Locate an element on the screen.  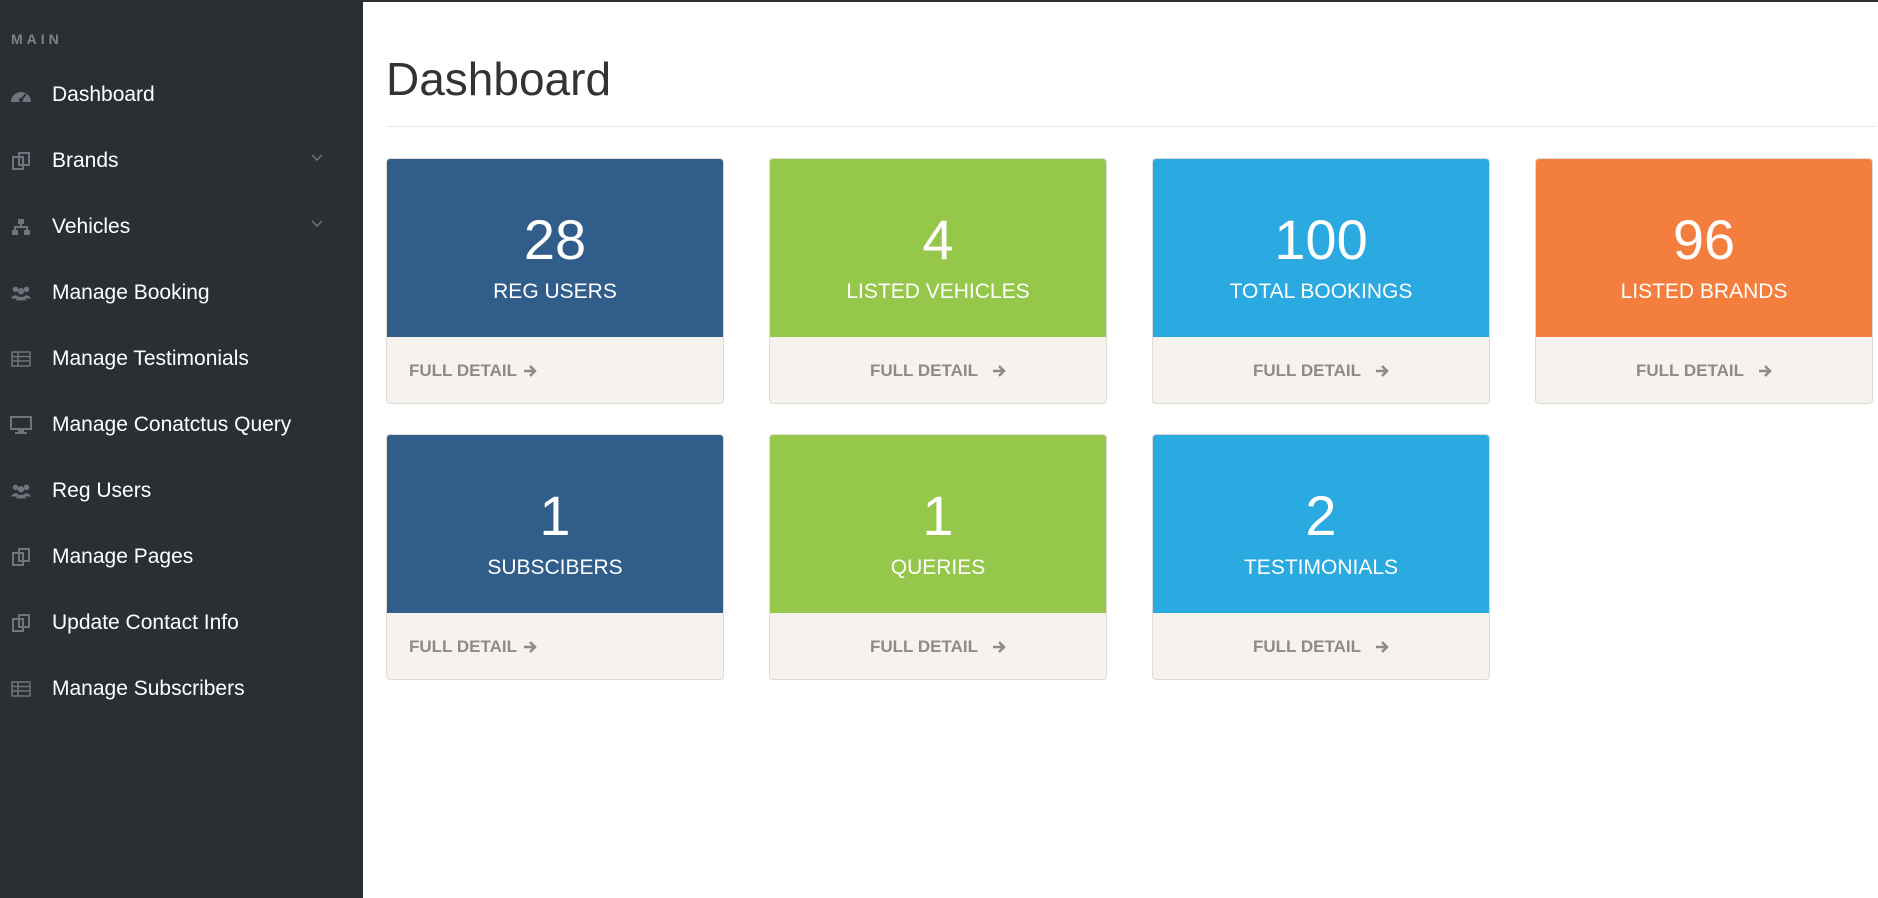
sidebar-item-brands: Brands is located at coordinates (181, 161).